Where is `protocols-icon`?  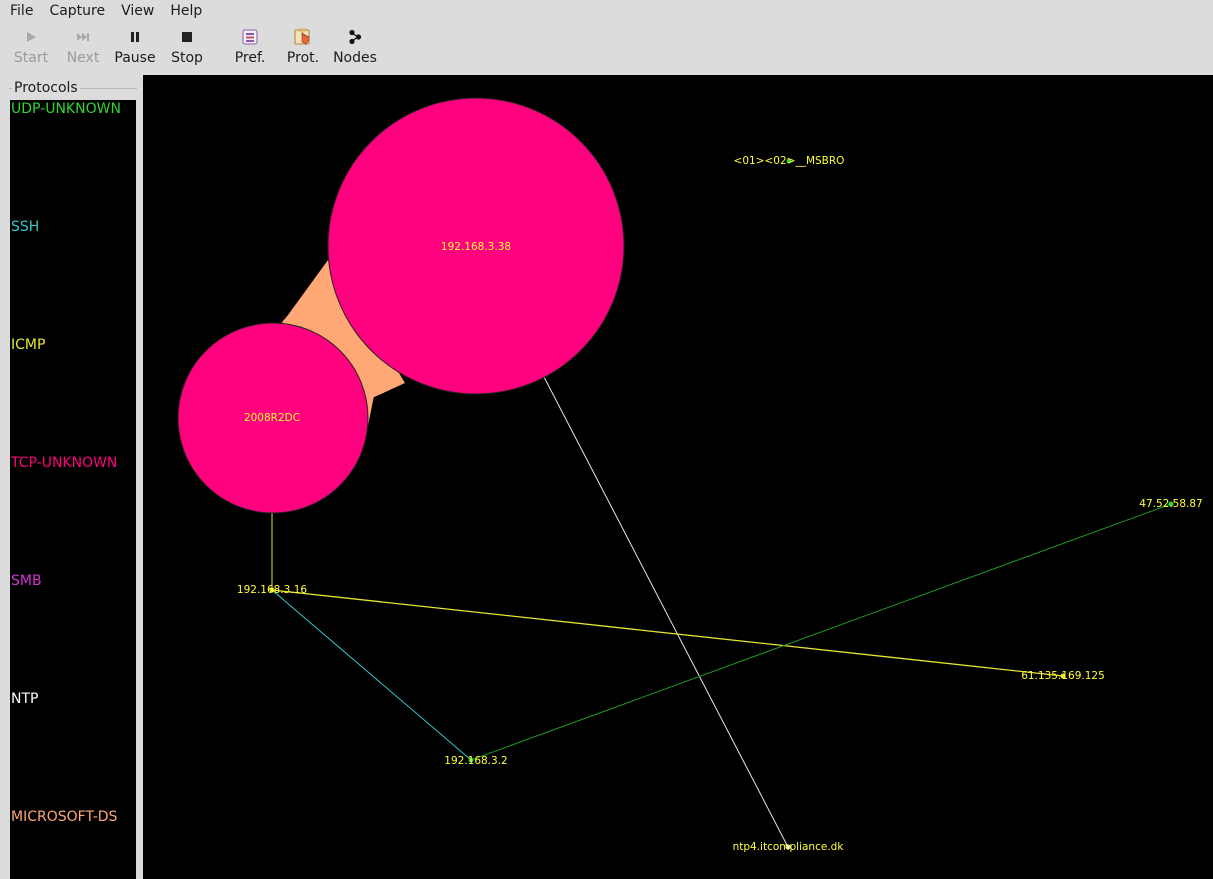
protocols-icon is located at coordinates (303, 37).